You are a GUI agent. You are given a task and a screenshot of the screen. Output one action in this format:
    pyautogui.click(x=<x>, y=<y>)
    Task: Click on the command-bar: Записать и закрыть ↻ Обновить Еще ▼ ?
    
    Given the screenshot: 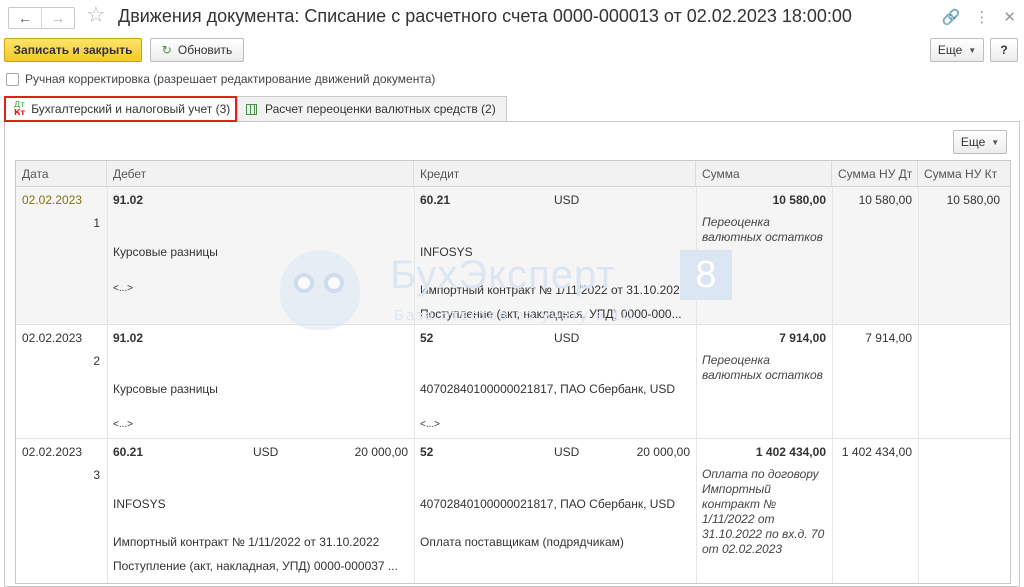 What is the action you would take?
    pyautogui.click(x=512, y=51)
    